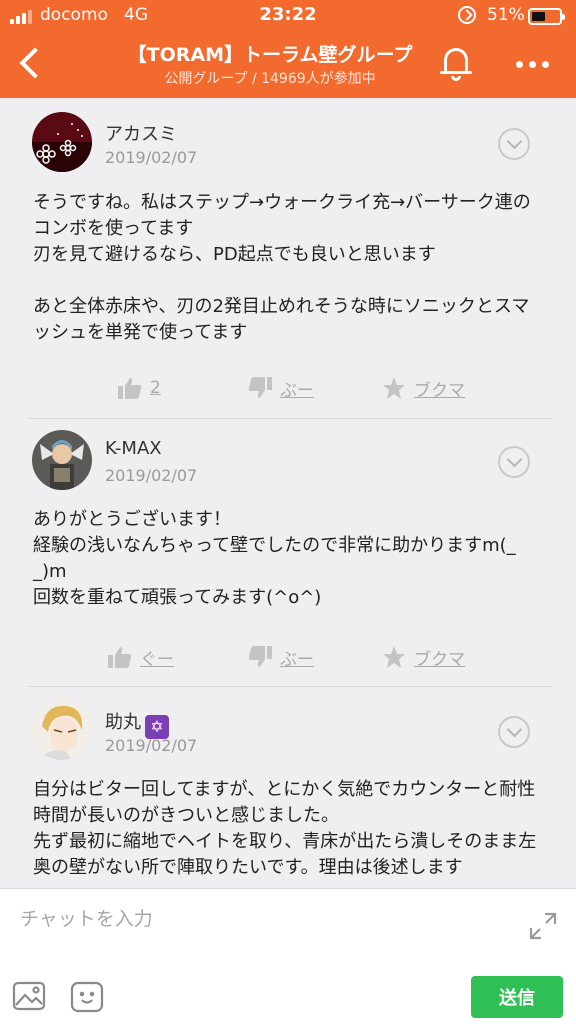 The width and height of the screenshot is (576, 1024). I want to click on back-arrow-icon, so click(30, 64).